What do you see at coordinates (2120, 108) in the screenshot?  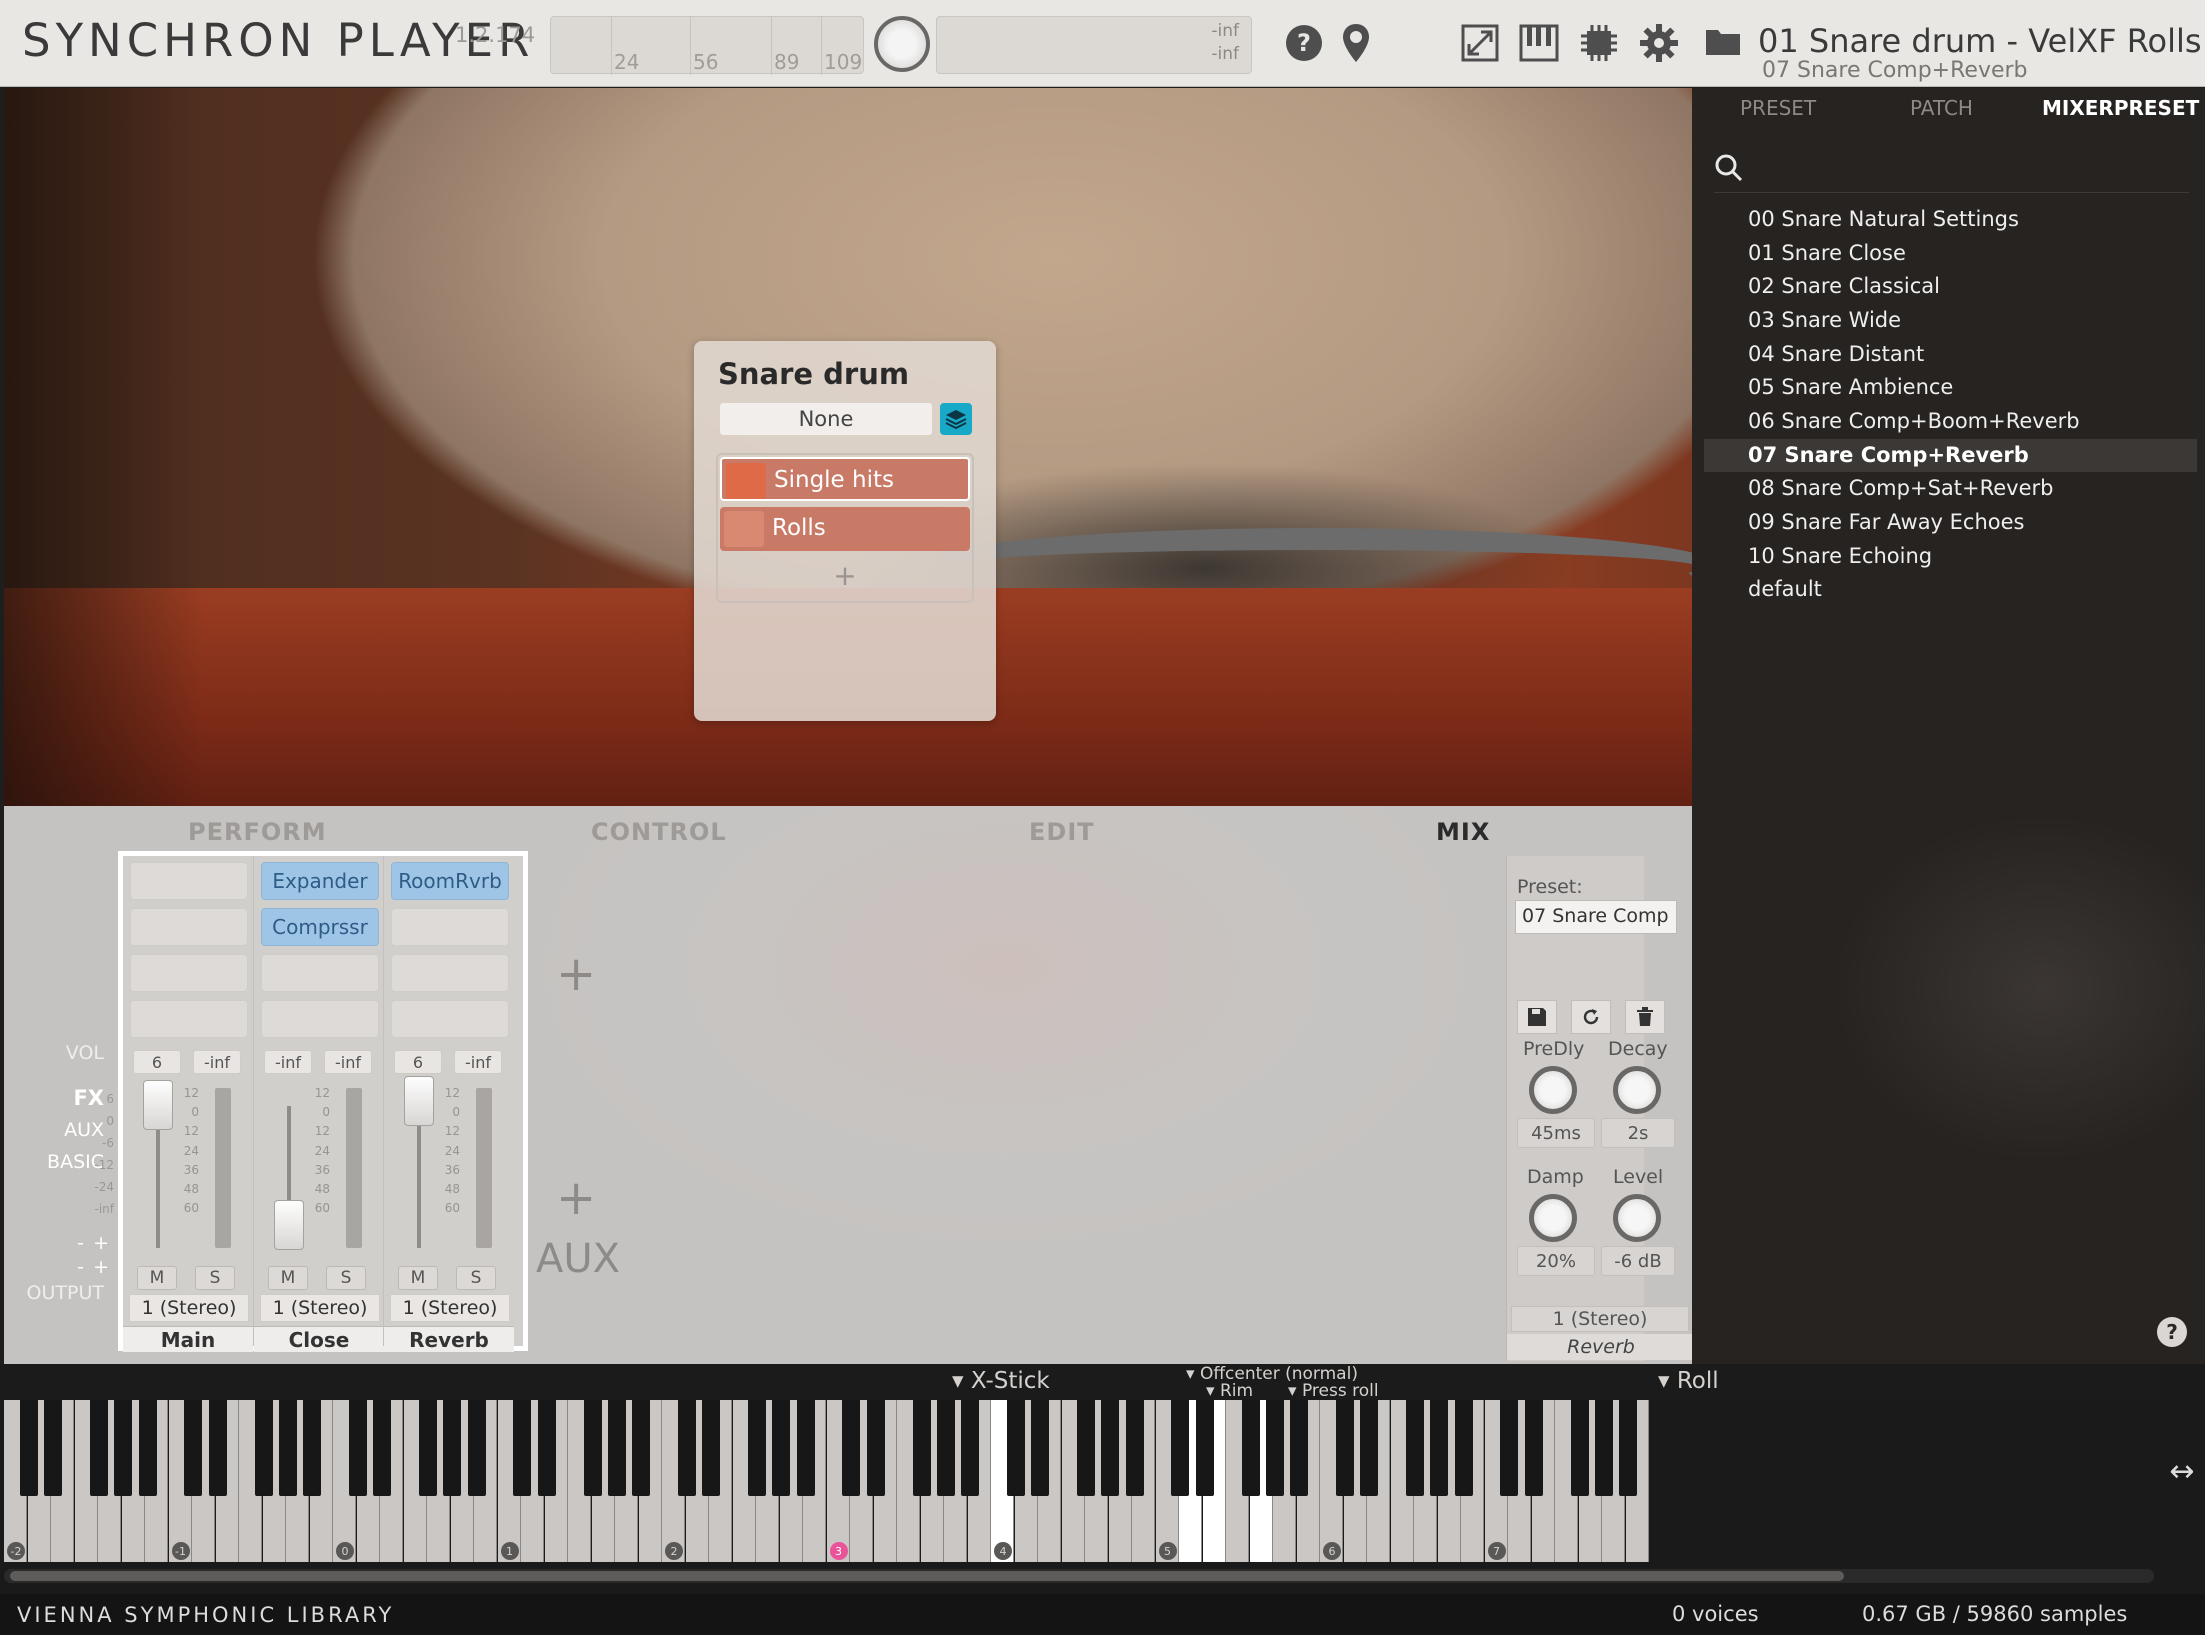 I see `tab-mixerpreset: MIXERPRESET` at bounding box center [2120, 108].